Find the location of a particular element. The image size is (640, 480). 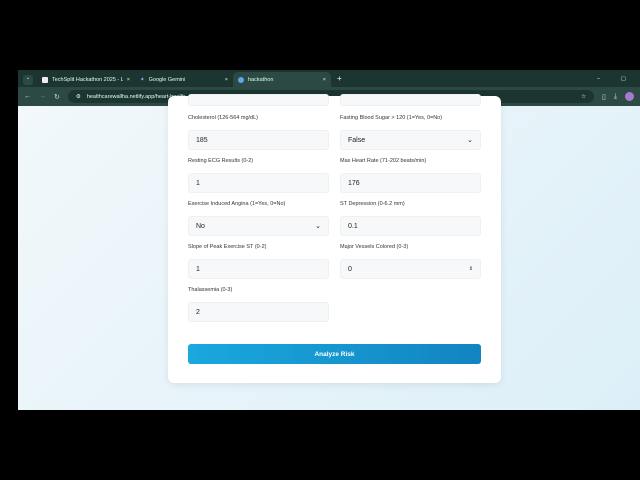

field-exercise-angina: Exercise Induced Angina (1=Yes, 0=No) No ⌄ is located at coordinates (258, 218).